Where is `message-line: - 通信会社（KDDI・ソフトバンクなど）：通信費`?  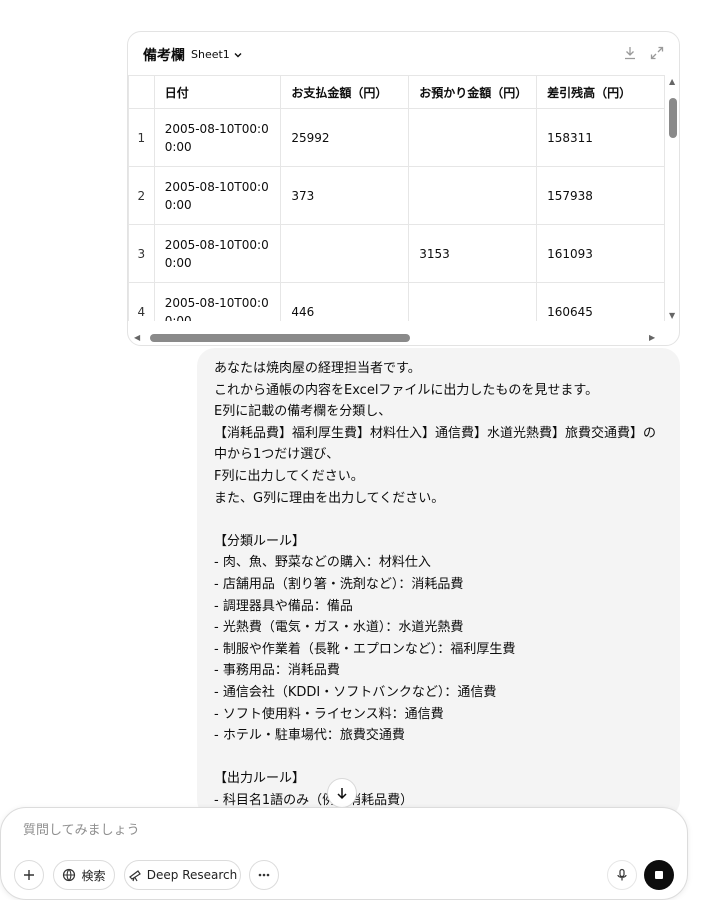
message-line: - 通信会社（KDDI・ソフトバンクなど）：通信費 is located at coordinates (355, 692).